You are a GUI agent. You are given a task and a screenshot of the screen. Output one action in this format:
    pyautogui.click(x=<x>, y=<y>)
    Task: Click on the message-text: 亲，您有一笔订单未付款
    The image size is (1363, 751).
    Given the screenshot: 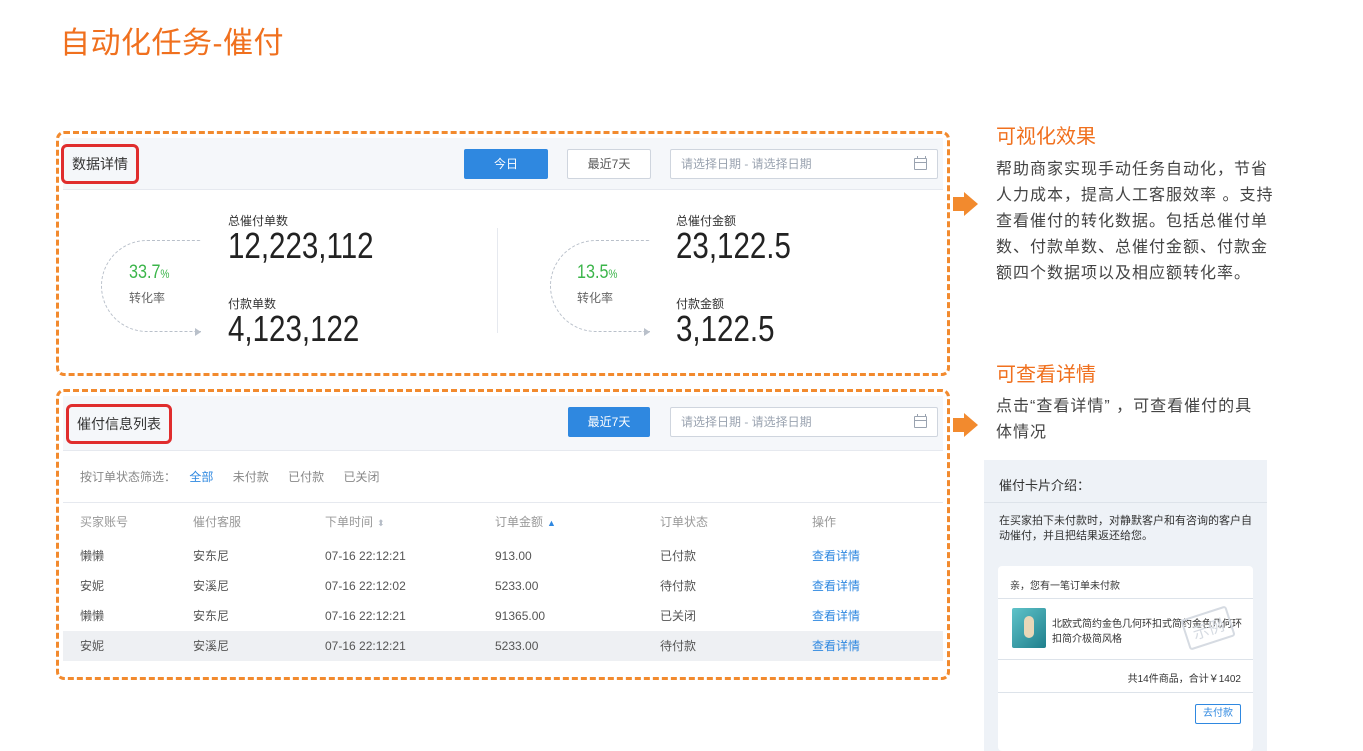 What is the action you would take?
    pyautogui.click(x=1065, y=586)
    